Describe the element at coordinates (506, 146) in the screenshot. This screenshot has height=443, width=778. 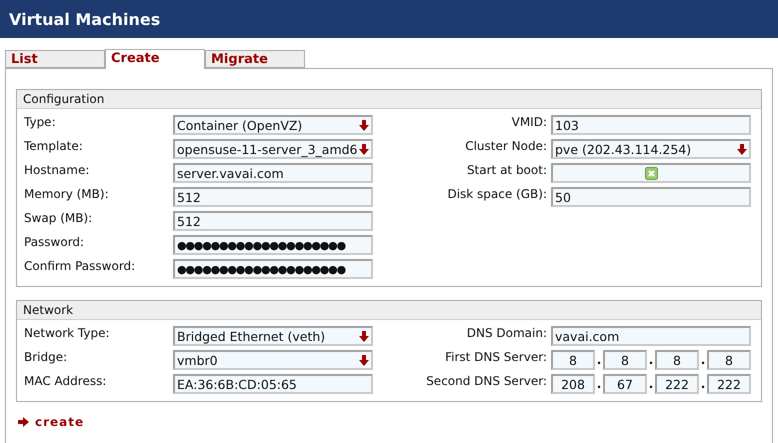
I see `field-label: Cluster Node:` at that location.